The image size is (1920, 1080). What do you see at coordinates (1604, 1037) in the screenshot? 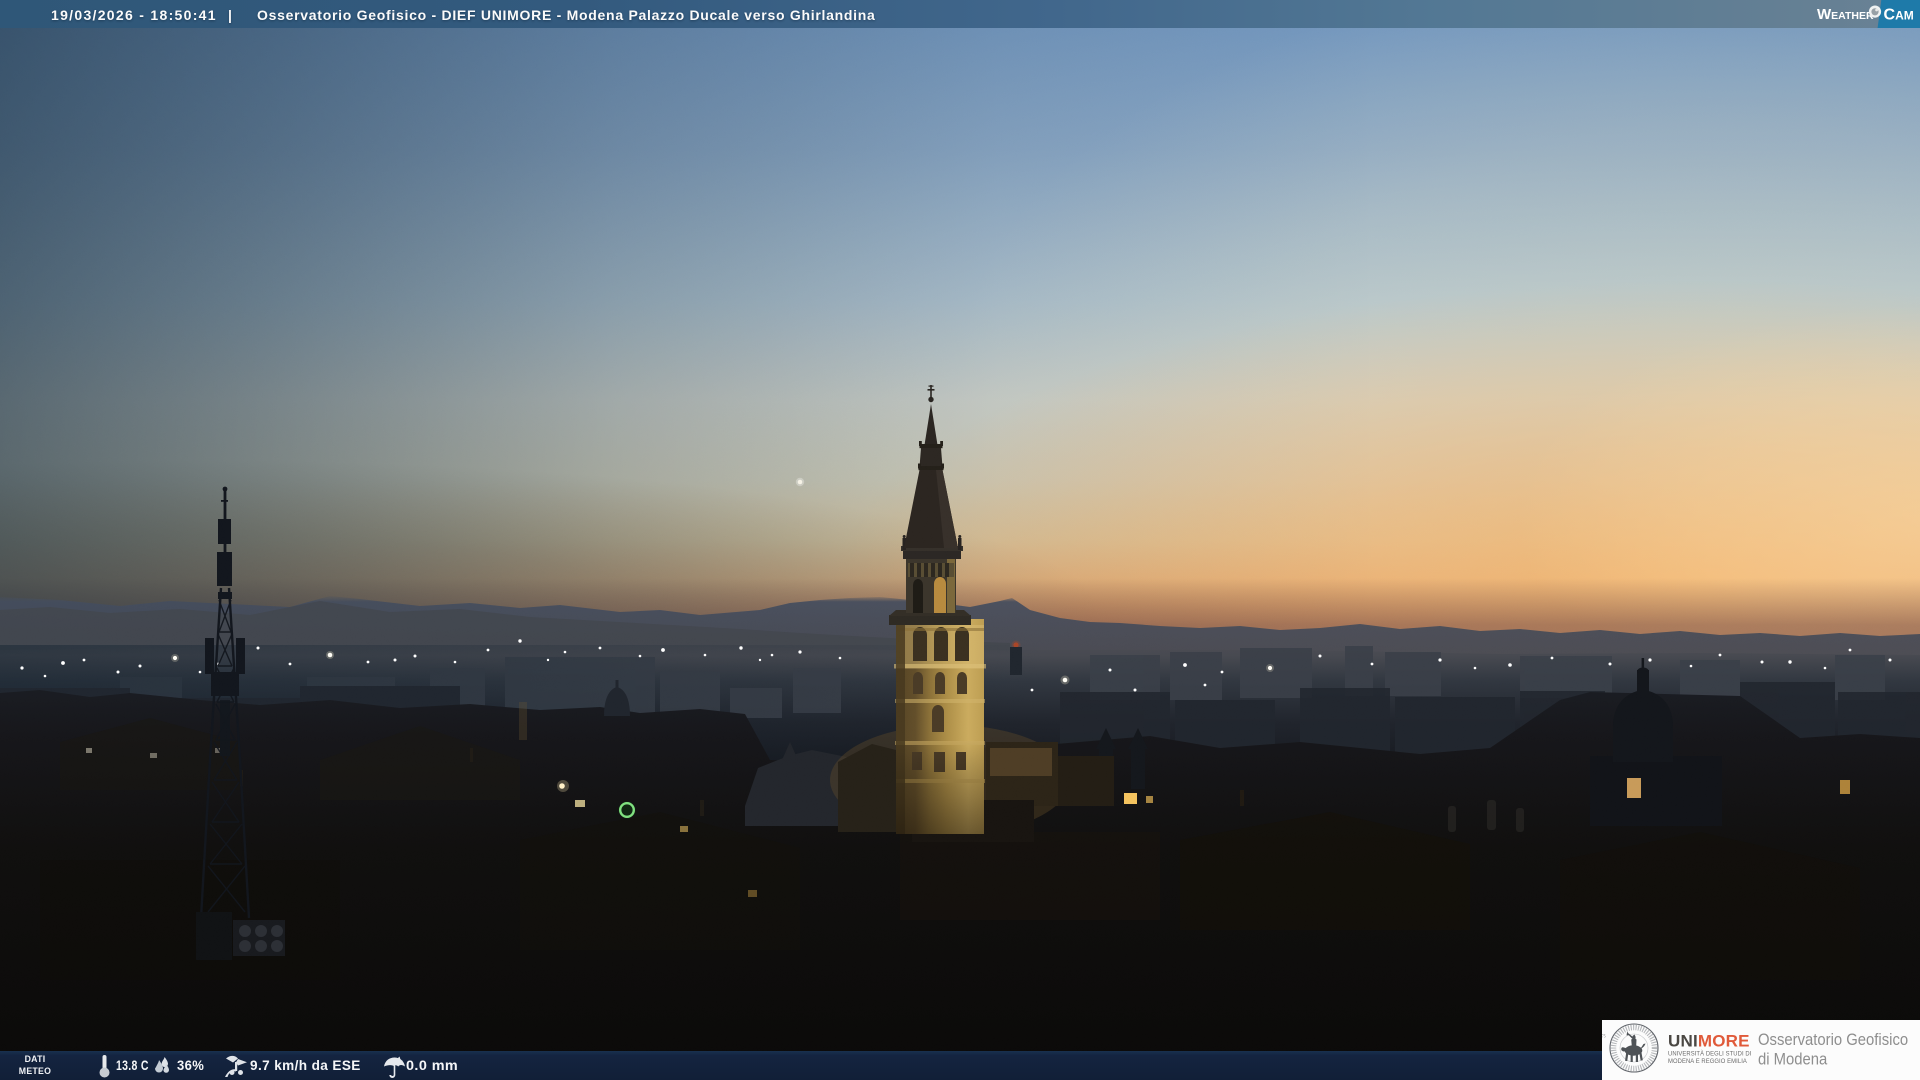
I see `svg-text: 1175` at bounding box center [1604, 1037].